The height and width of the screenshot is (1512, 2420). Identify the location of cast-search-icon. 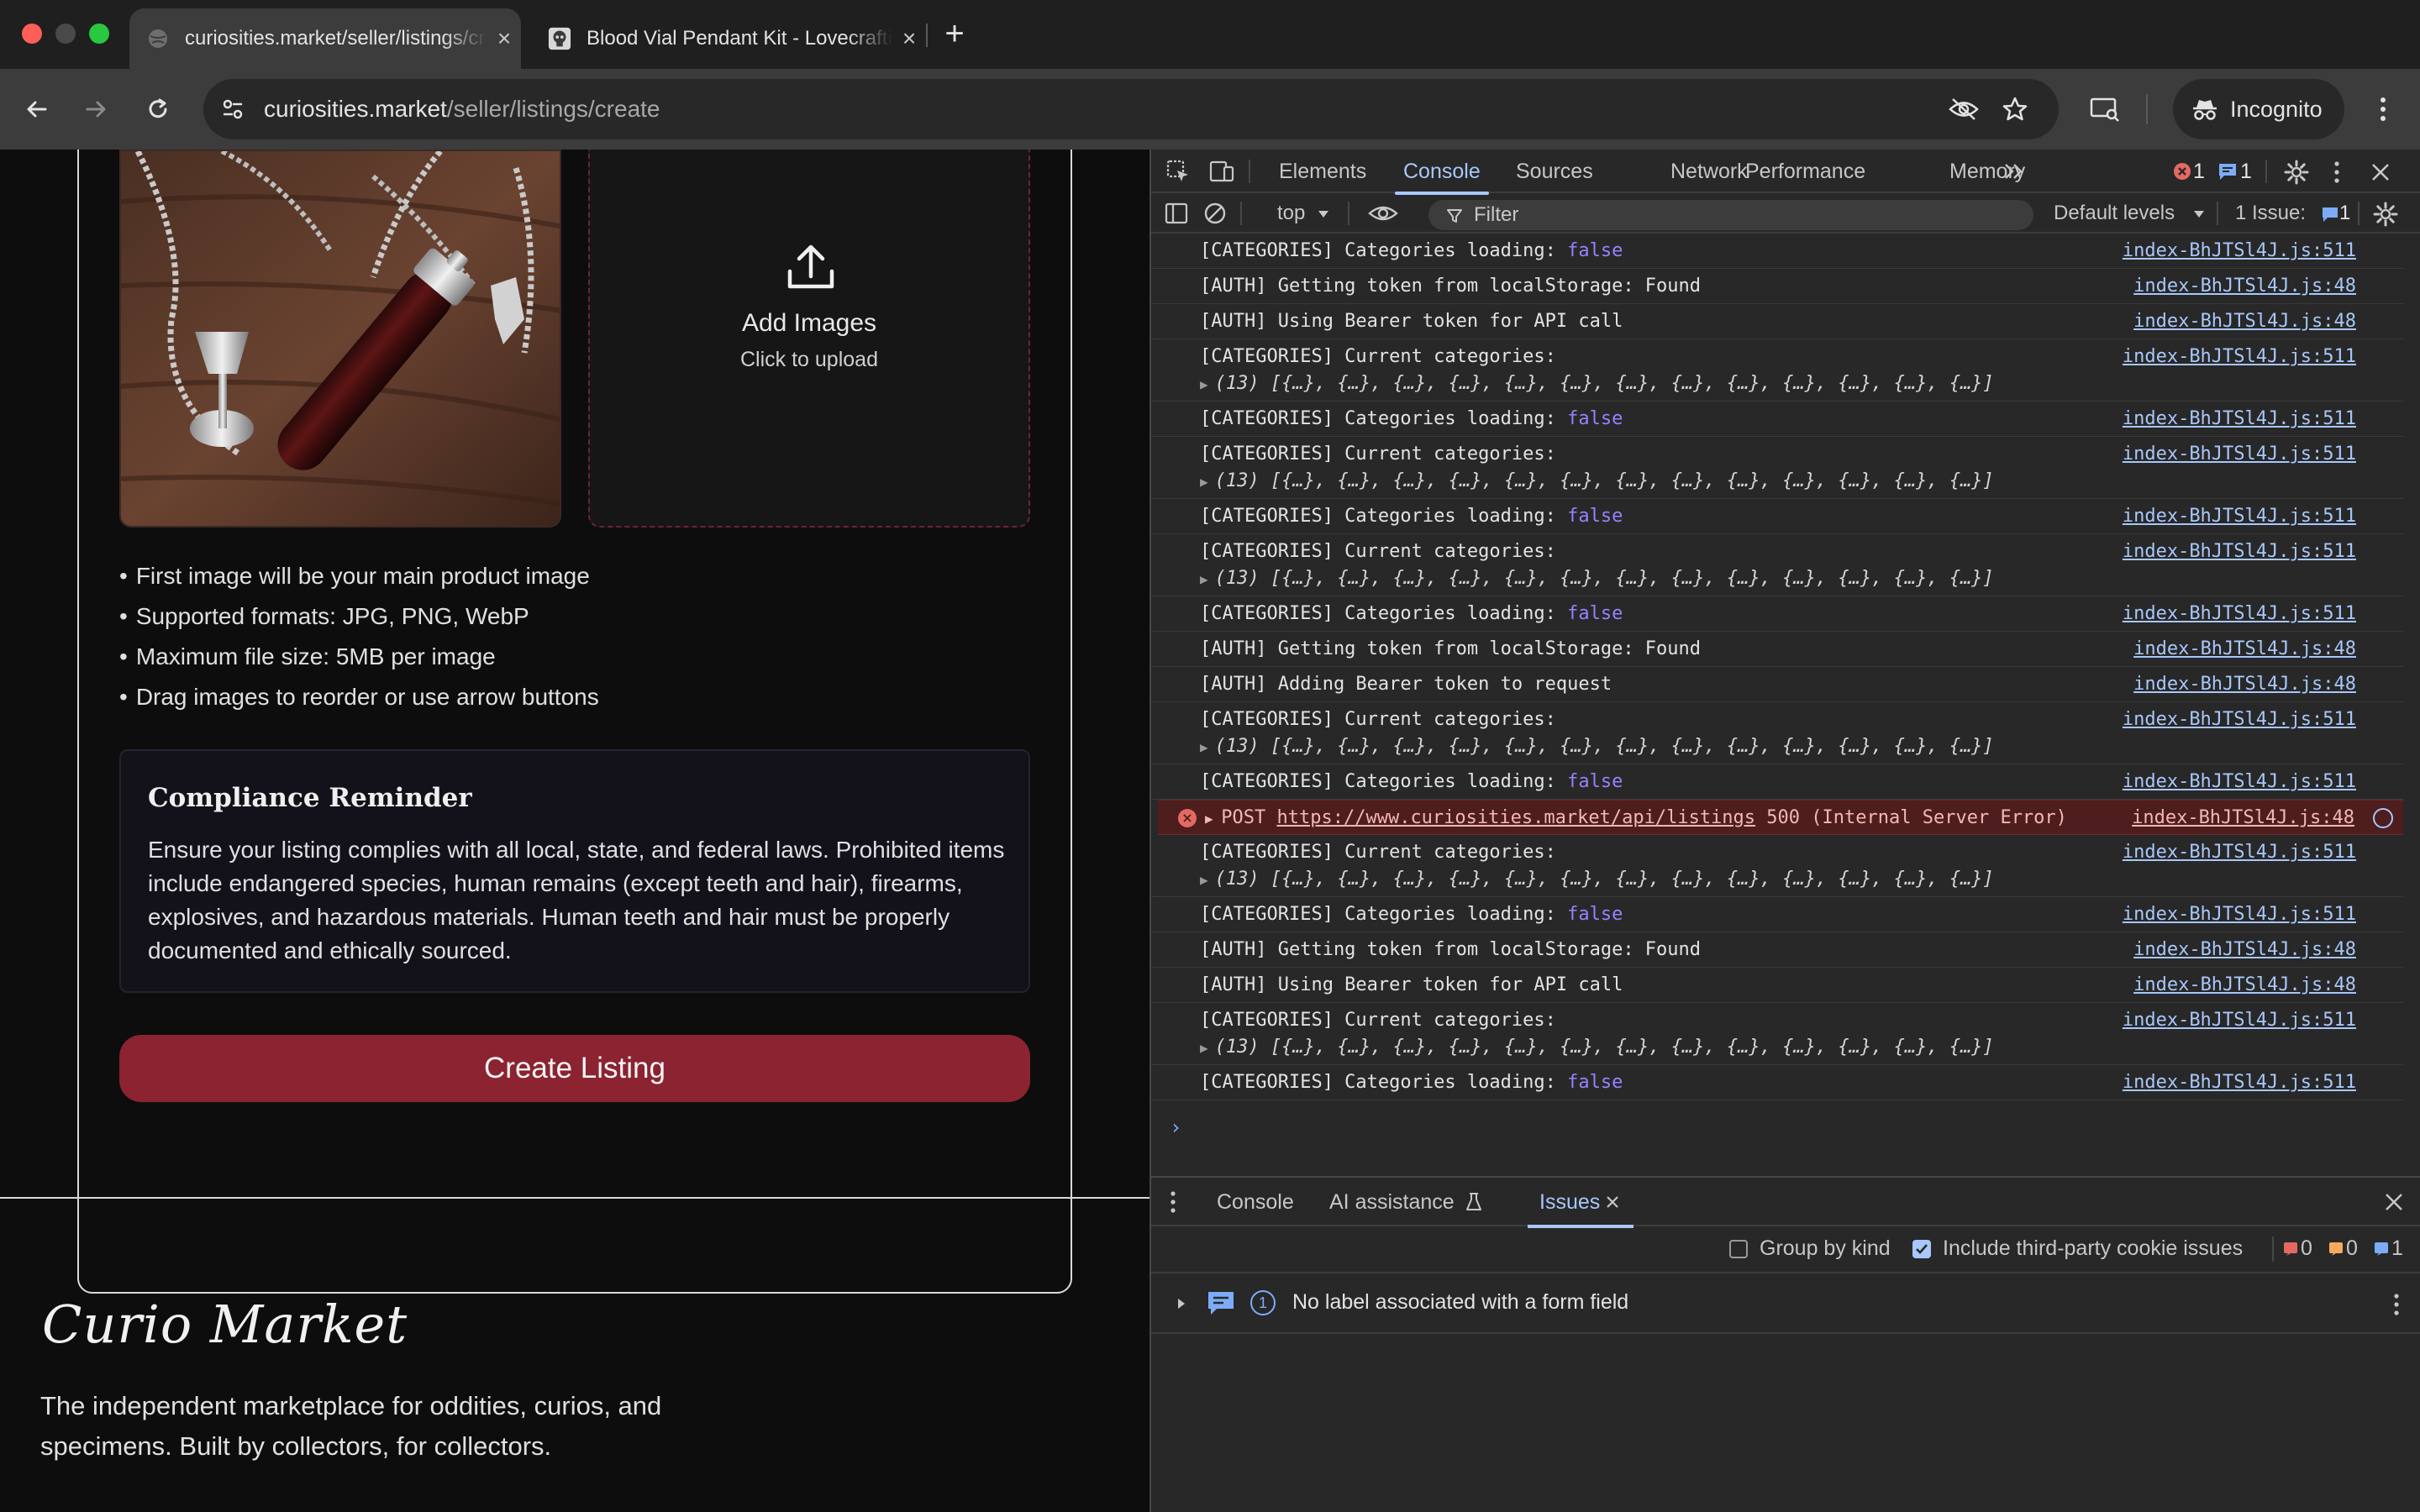
(2105, 109).